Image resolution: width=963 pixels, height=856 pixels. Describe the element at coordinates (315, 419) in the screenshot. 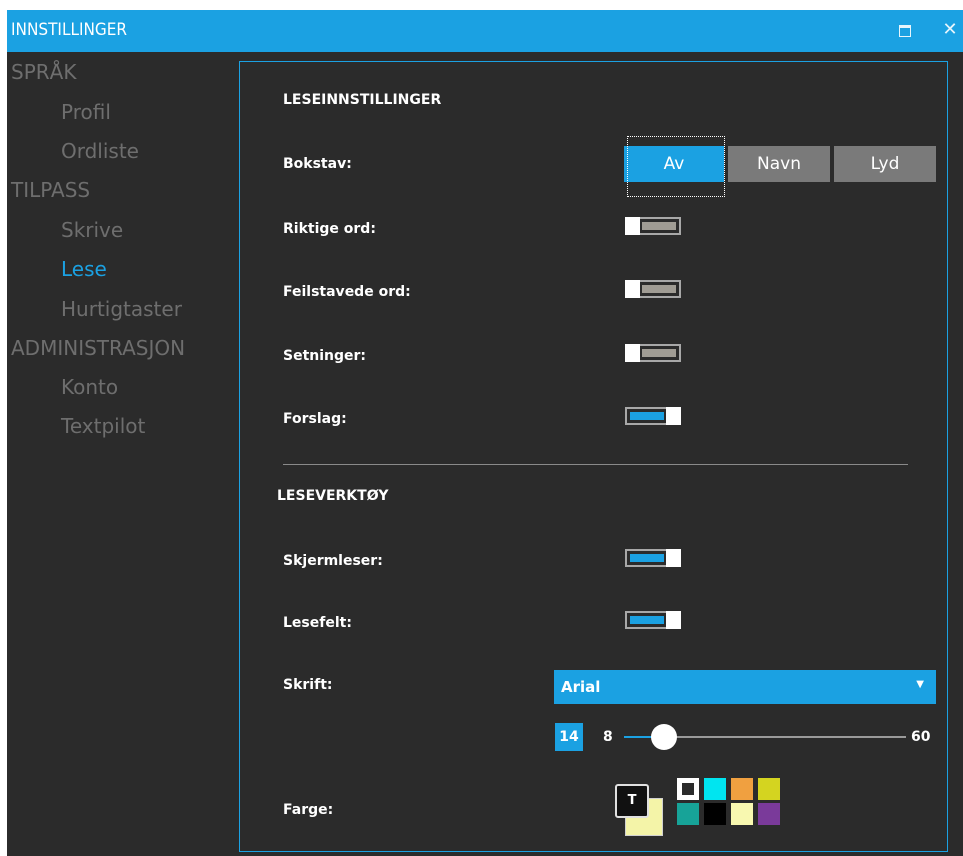

I see `label-forslag: Forslag:` at that location.